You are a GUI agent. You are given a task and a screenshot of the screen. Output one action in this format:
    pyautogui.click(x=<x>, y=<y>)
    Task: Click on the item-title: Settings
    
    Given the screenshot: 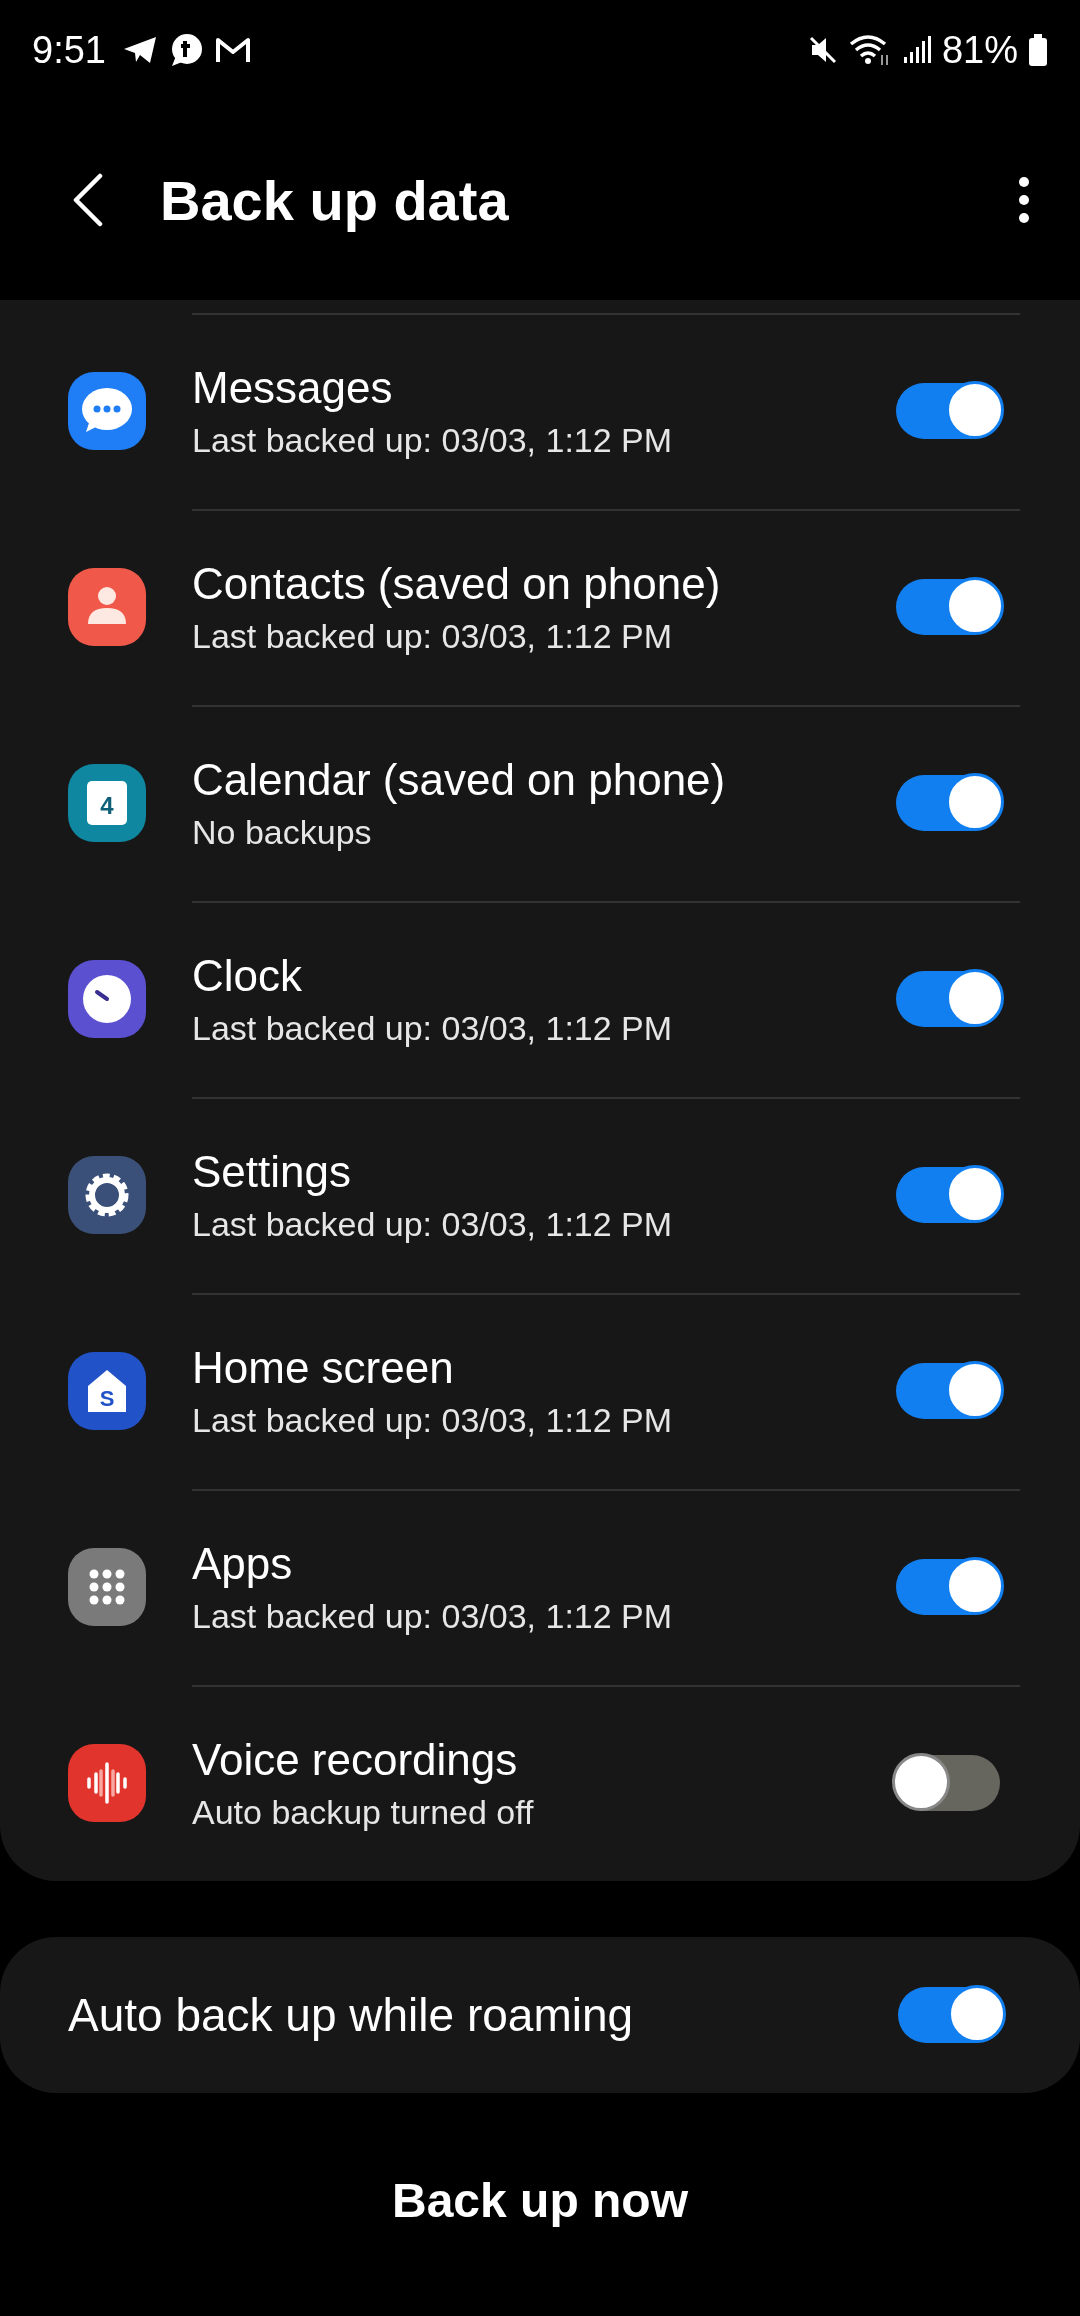 What is the action you would take?
    pyautogui.click(x=272, y=1171)
    